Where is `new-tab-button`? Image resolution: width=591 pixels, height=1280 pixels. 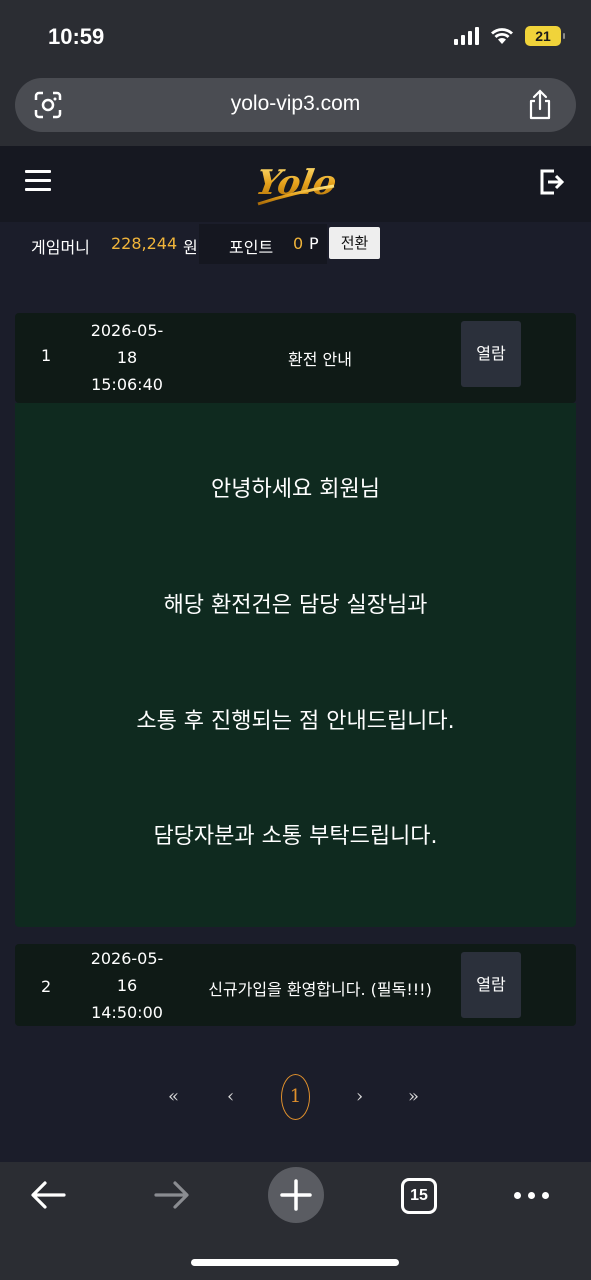
new-tab-button is located at coordinates (296, 1195).